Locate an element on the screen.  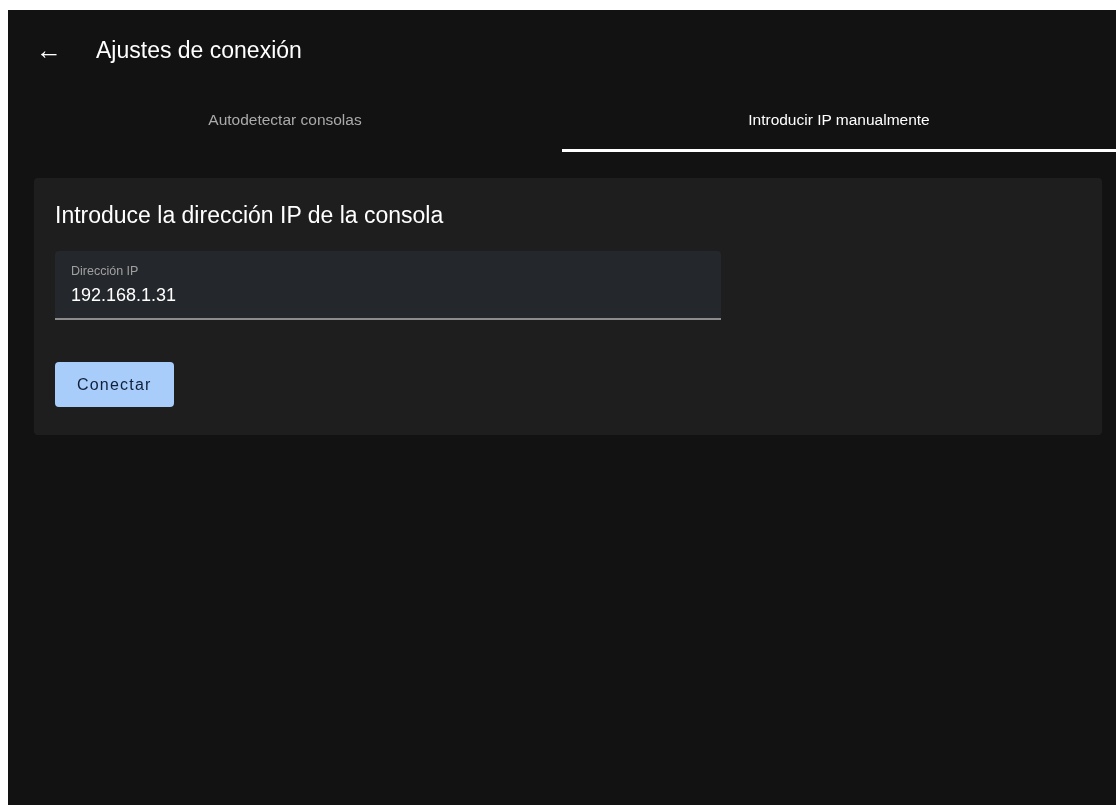
input-field: Dirección IP 192.168.1.31 is located at coordinates (388, 285).